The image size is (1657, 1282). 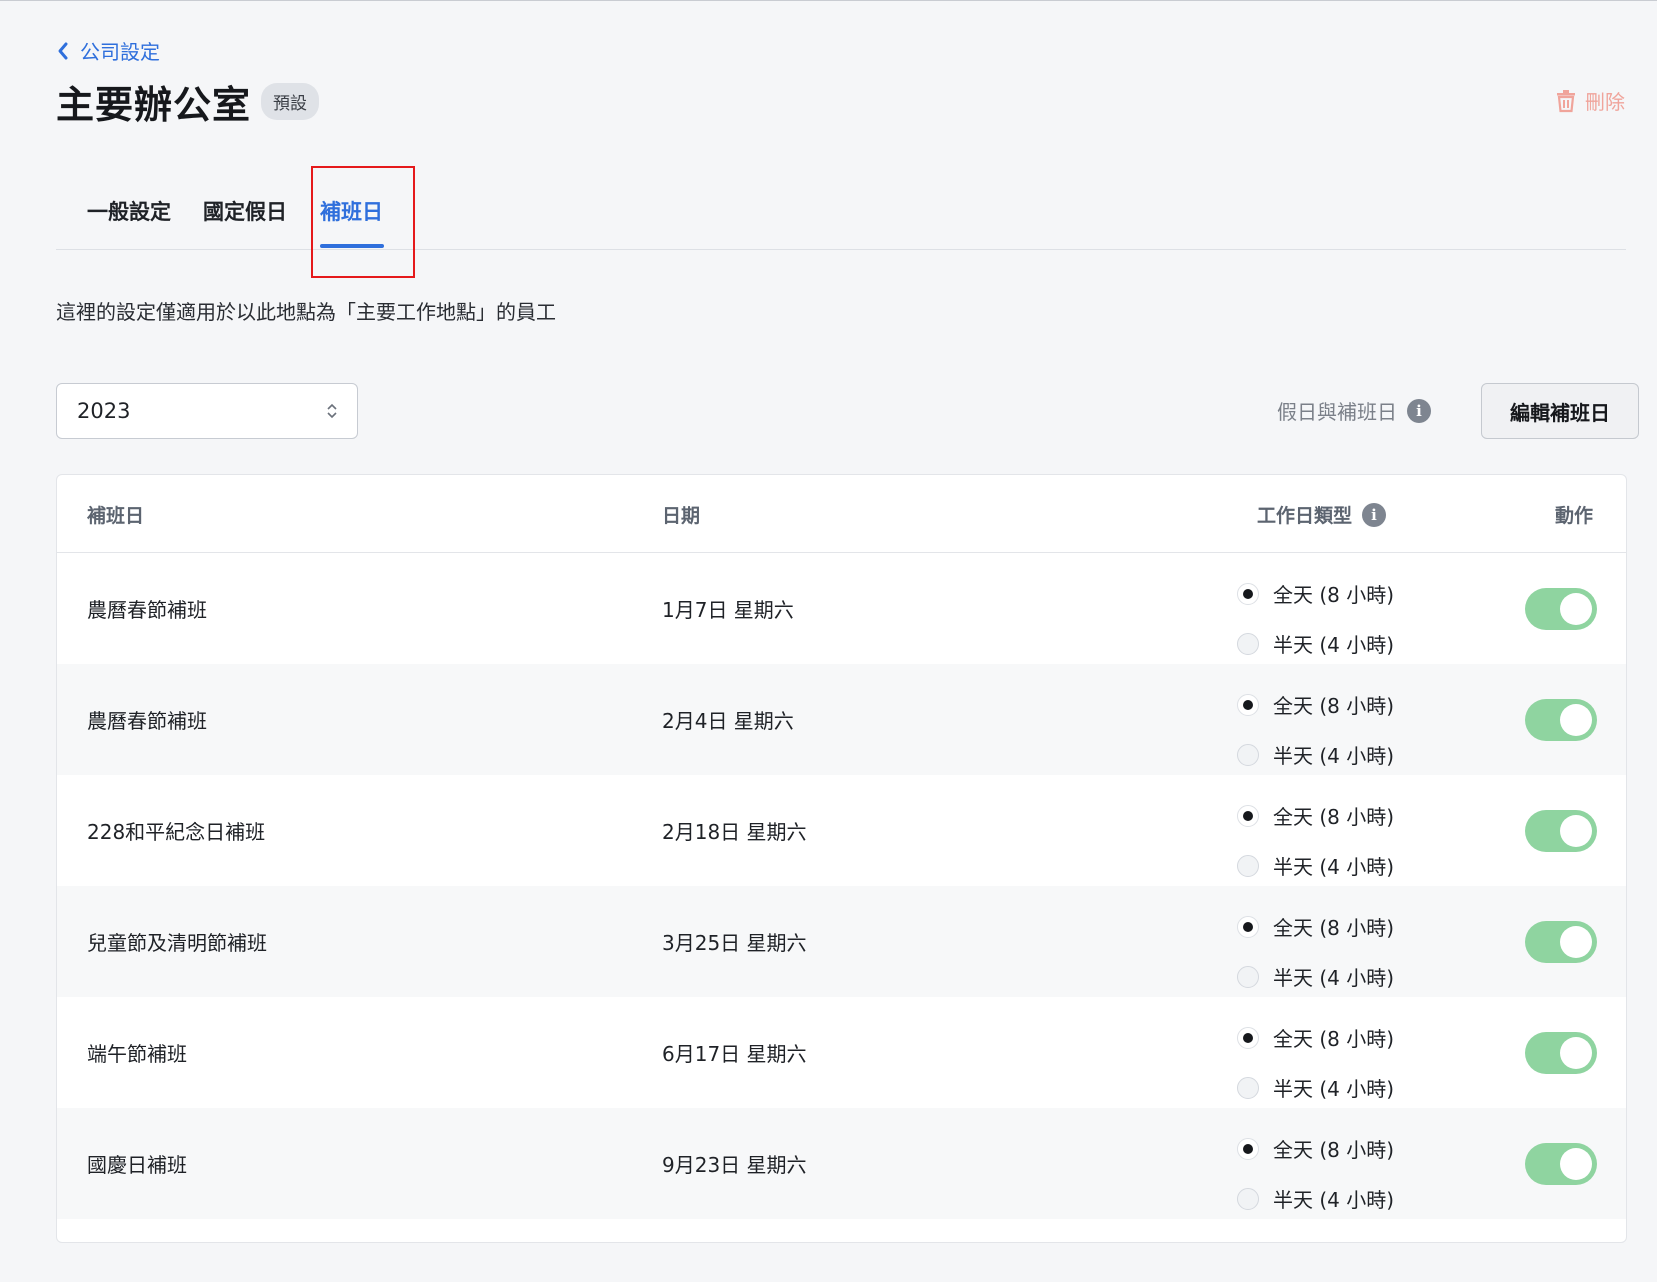 I want to click on back-link: 公司設定, so click(x=108, y=50).